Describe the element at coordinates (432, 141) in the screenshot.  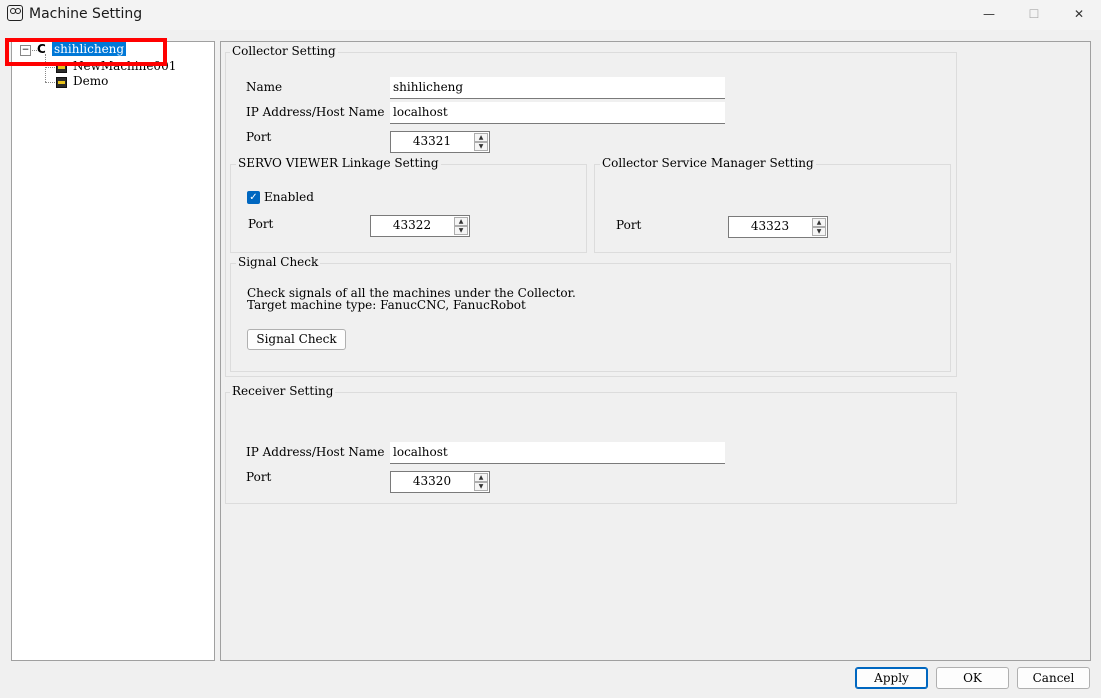
I see `collector-port-value: 43321` at that location.